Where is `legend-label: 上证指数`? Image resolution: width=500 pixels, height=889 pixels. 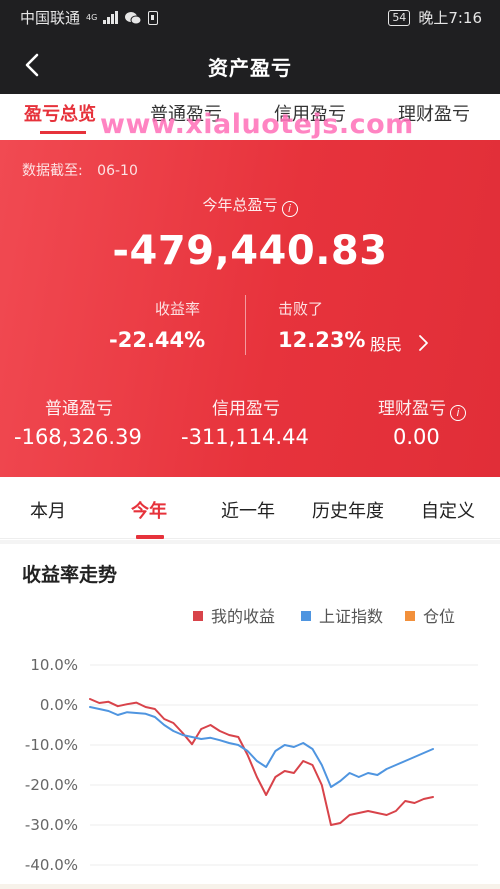
legend-label: 上证指数 is located at coordinates (351, 616).